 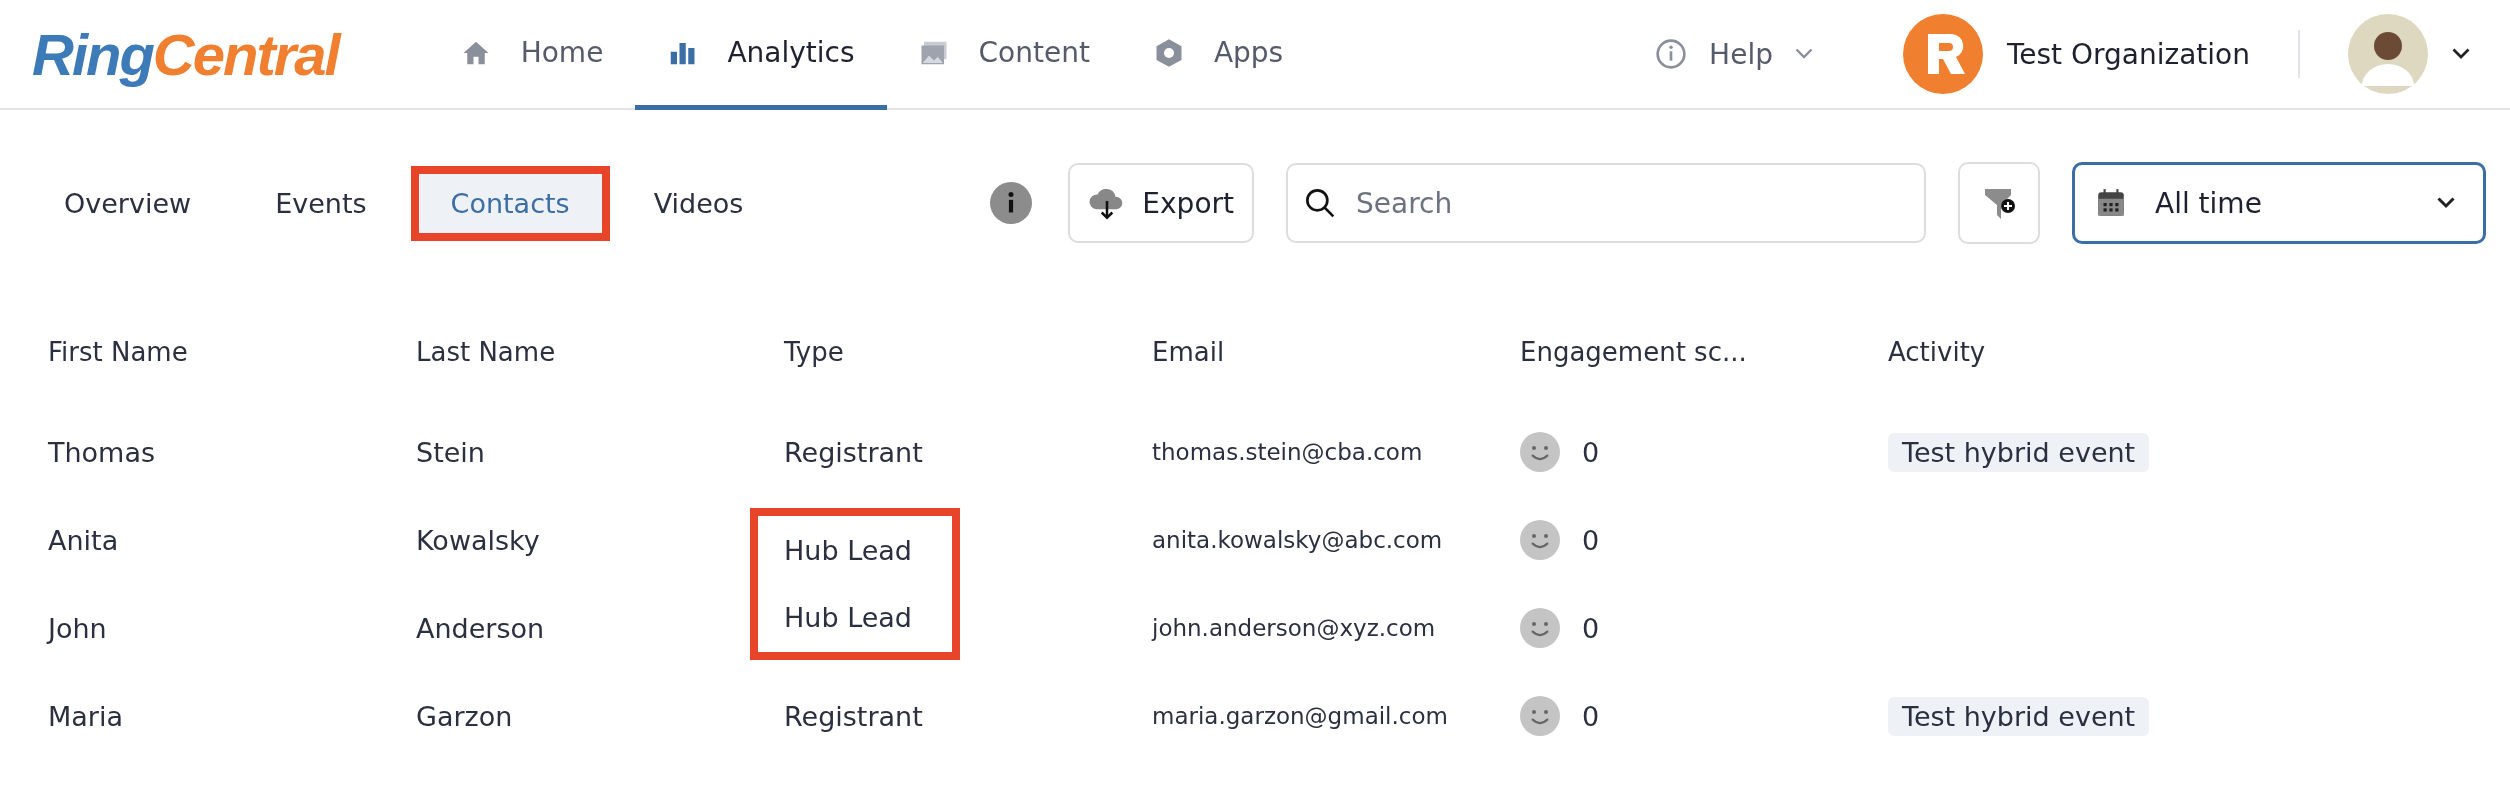 I want to click on table-cell: anita.kowalsky@abc.com, so click(x=1297, y=540).